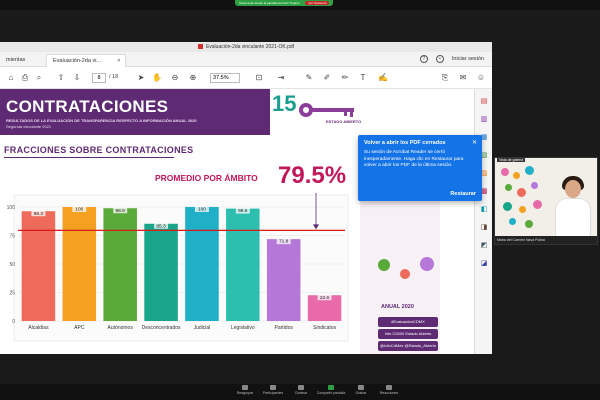 The height and width of the screenshot is (400, 600). I want to click on export-pdf-icon: ▤, so click(484, 102).